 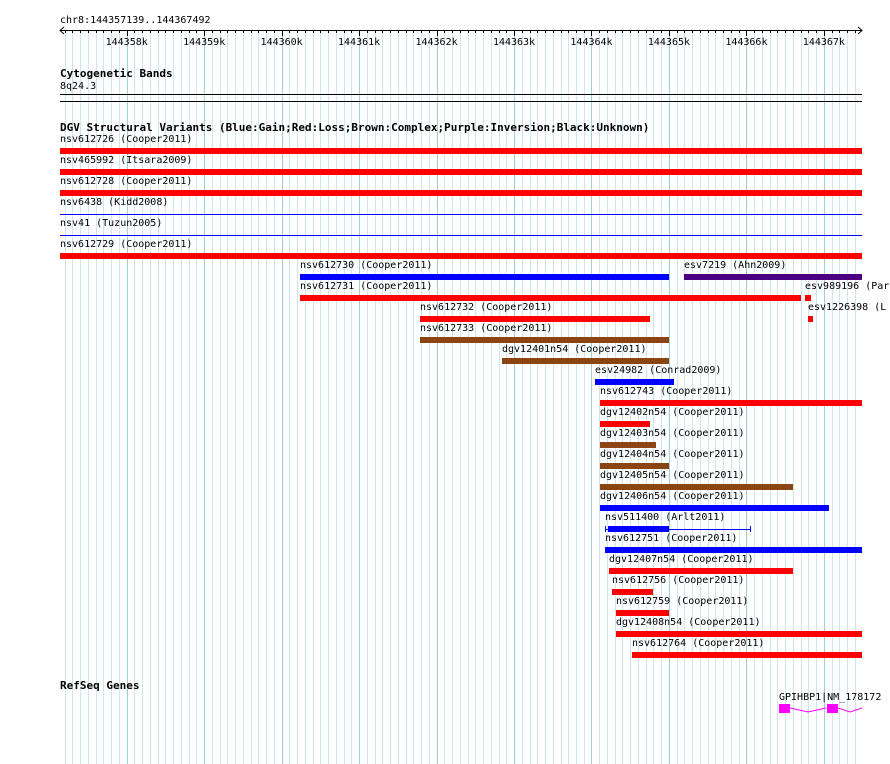 What do you see at coordinates (100, 685) in the screenshot?
I see `refseq-track-title: RefSeq Genes` at bounding box center [100, 685].